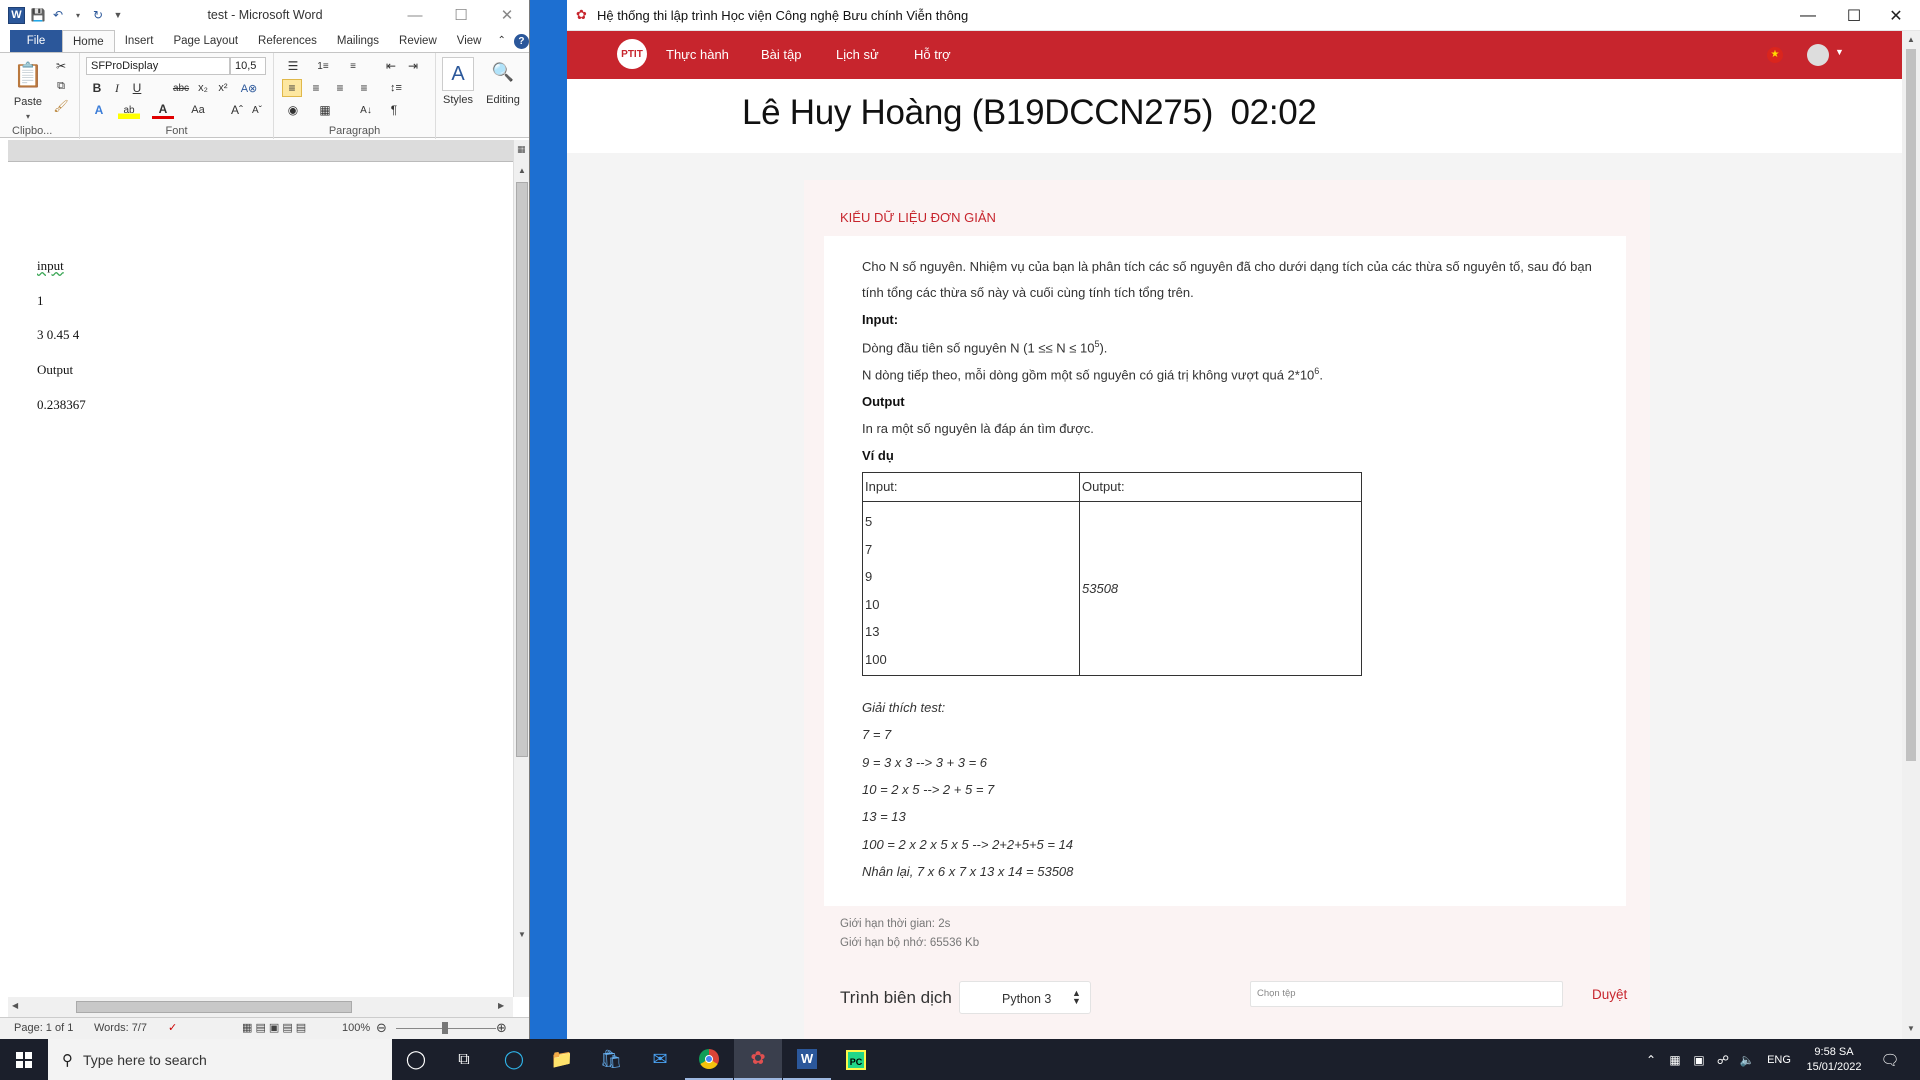  Describe the element at coordinates (1651, 1059) in the screenshot. I see `tray-overflow-icon: ⌃` at that location.